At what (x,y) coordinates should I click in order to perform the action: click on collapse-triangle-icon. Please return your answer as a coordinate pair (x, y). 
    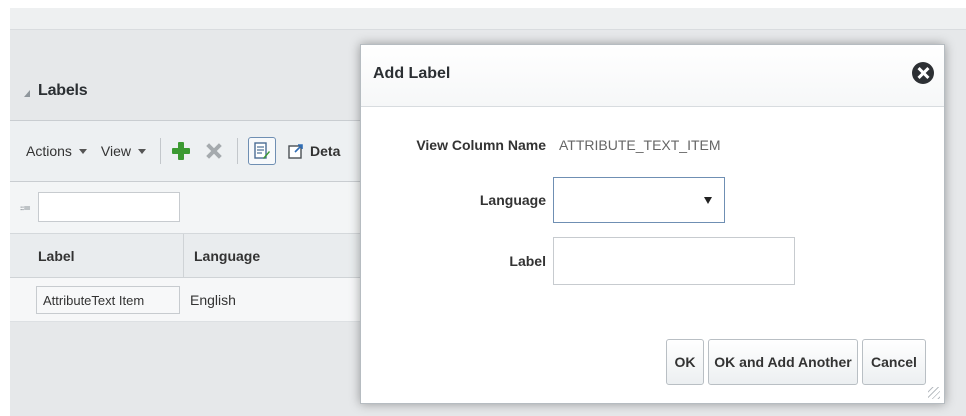
    Looking at the image, I should click on (27, 93).